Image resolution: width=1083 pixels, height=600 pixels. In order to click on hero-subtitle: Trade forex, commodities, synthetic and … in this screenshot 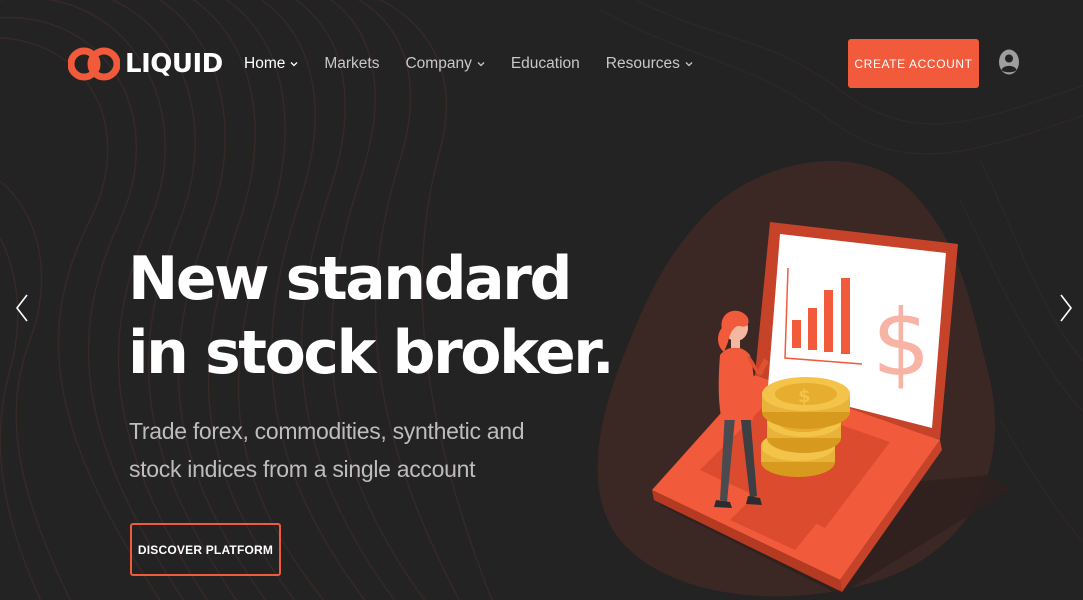, I will do `click(327, 450)`.